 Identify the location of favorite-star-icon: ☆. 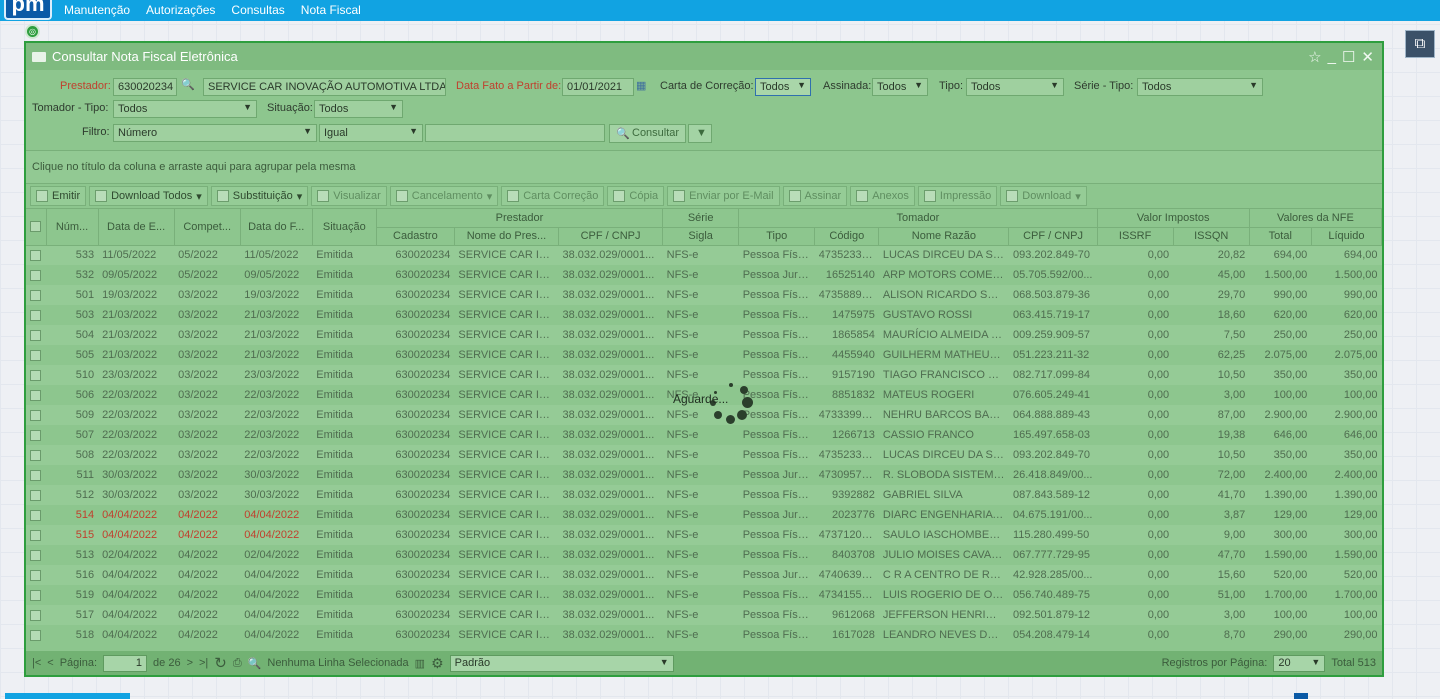
(1314, 57).